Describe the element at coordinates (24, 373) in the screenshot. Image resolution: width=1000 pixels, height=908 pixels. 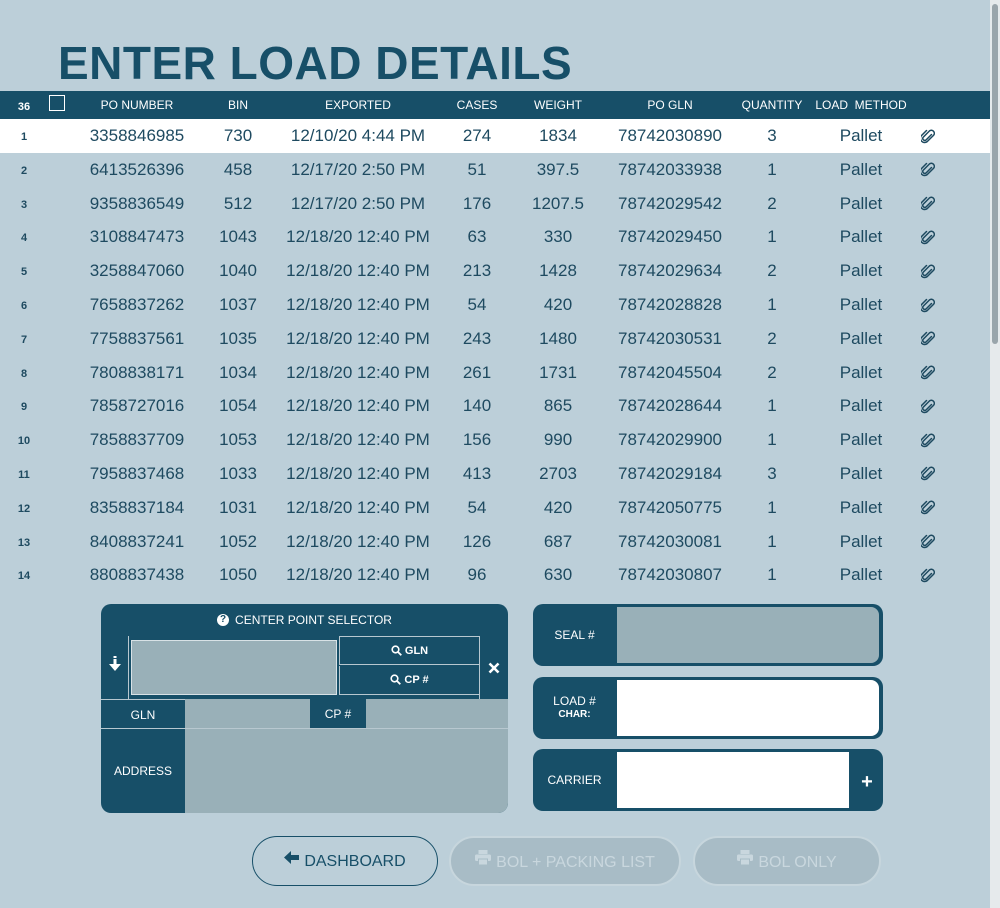
I see `row-number: 8` at that location.